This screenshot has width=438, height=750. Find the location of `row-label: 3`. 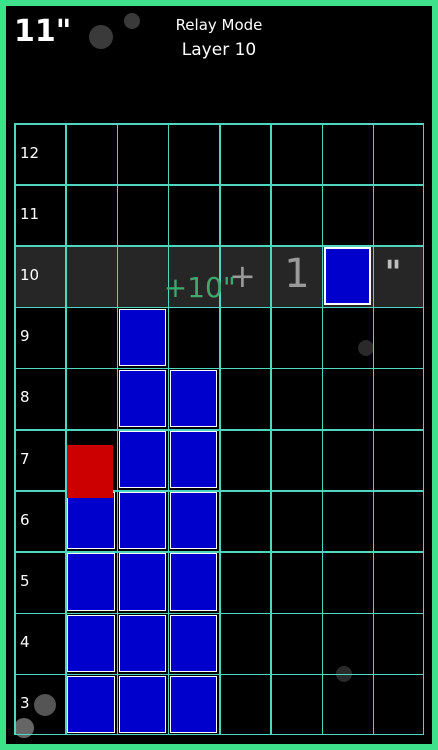

row-label: 3 is located at coordinates (25, 703).